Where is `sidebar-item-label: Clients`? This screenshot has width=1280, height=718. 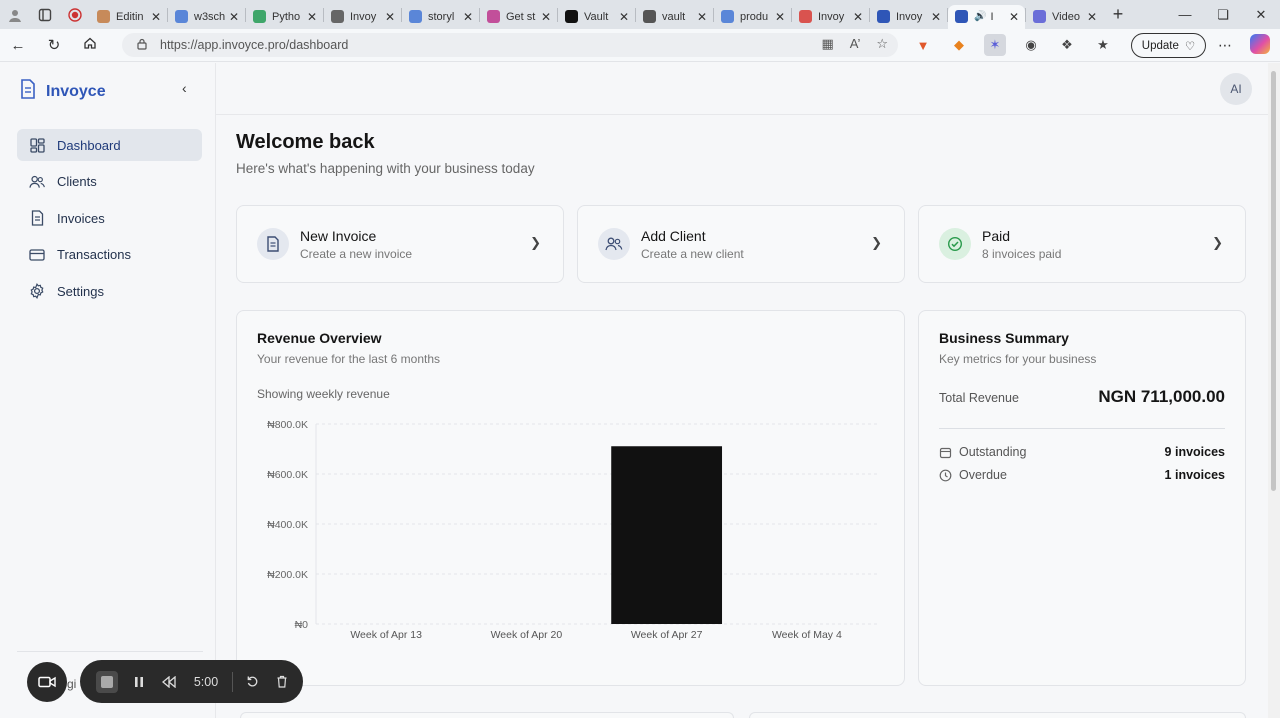
sidebar-item-label: Clients is located at coordinates (77, 181).